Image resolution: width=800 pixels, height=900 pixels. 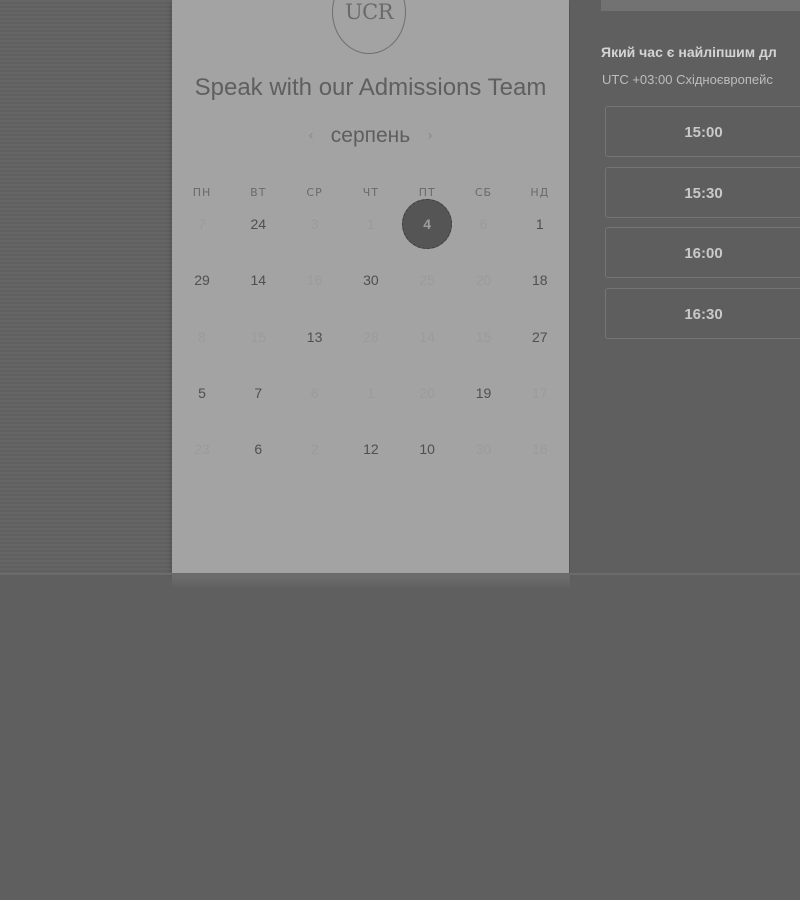 I want to click on calendar-day: 10, so click(x=427, y=449).